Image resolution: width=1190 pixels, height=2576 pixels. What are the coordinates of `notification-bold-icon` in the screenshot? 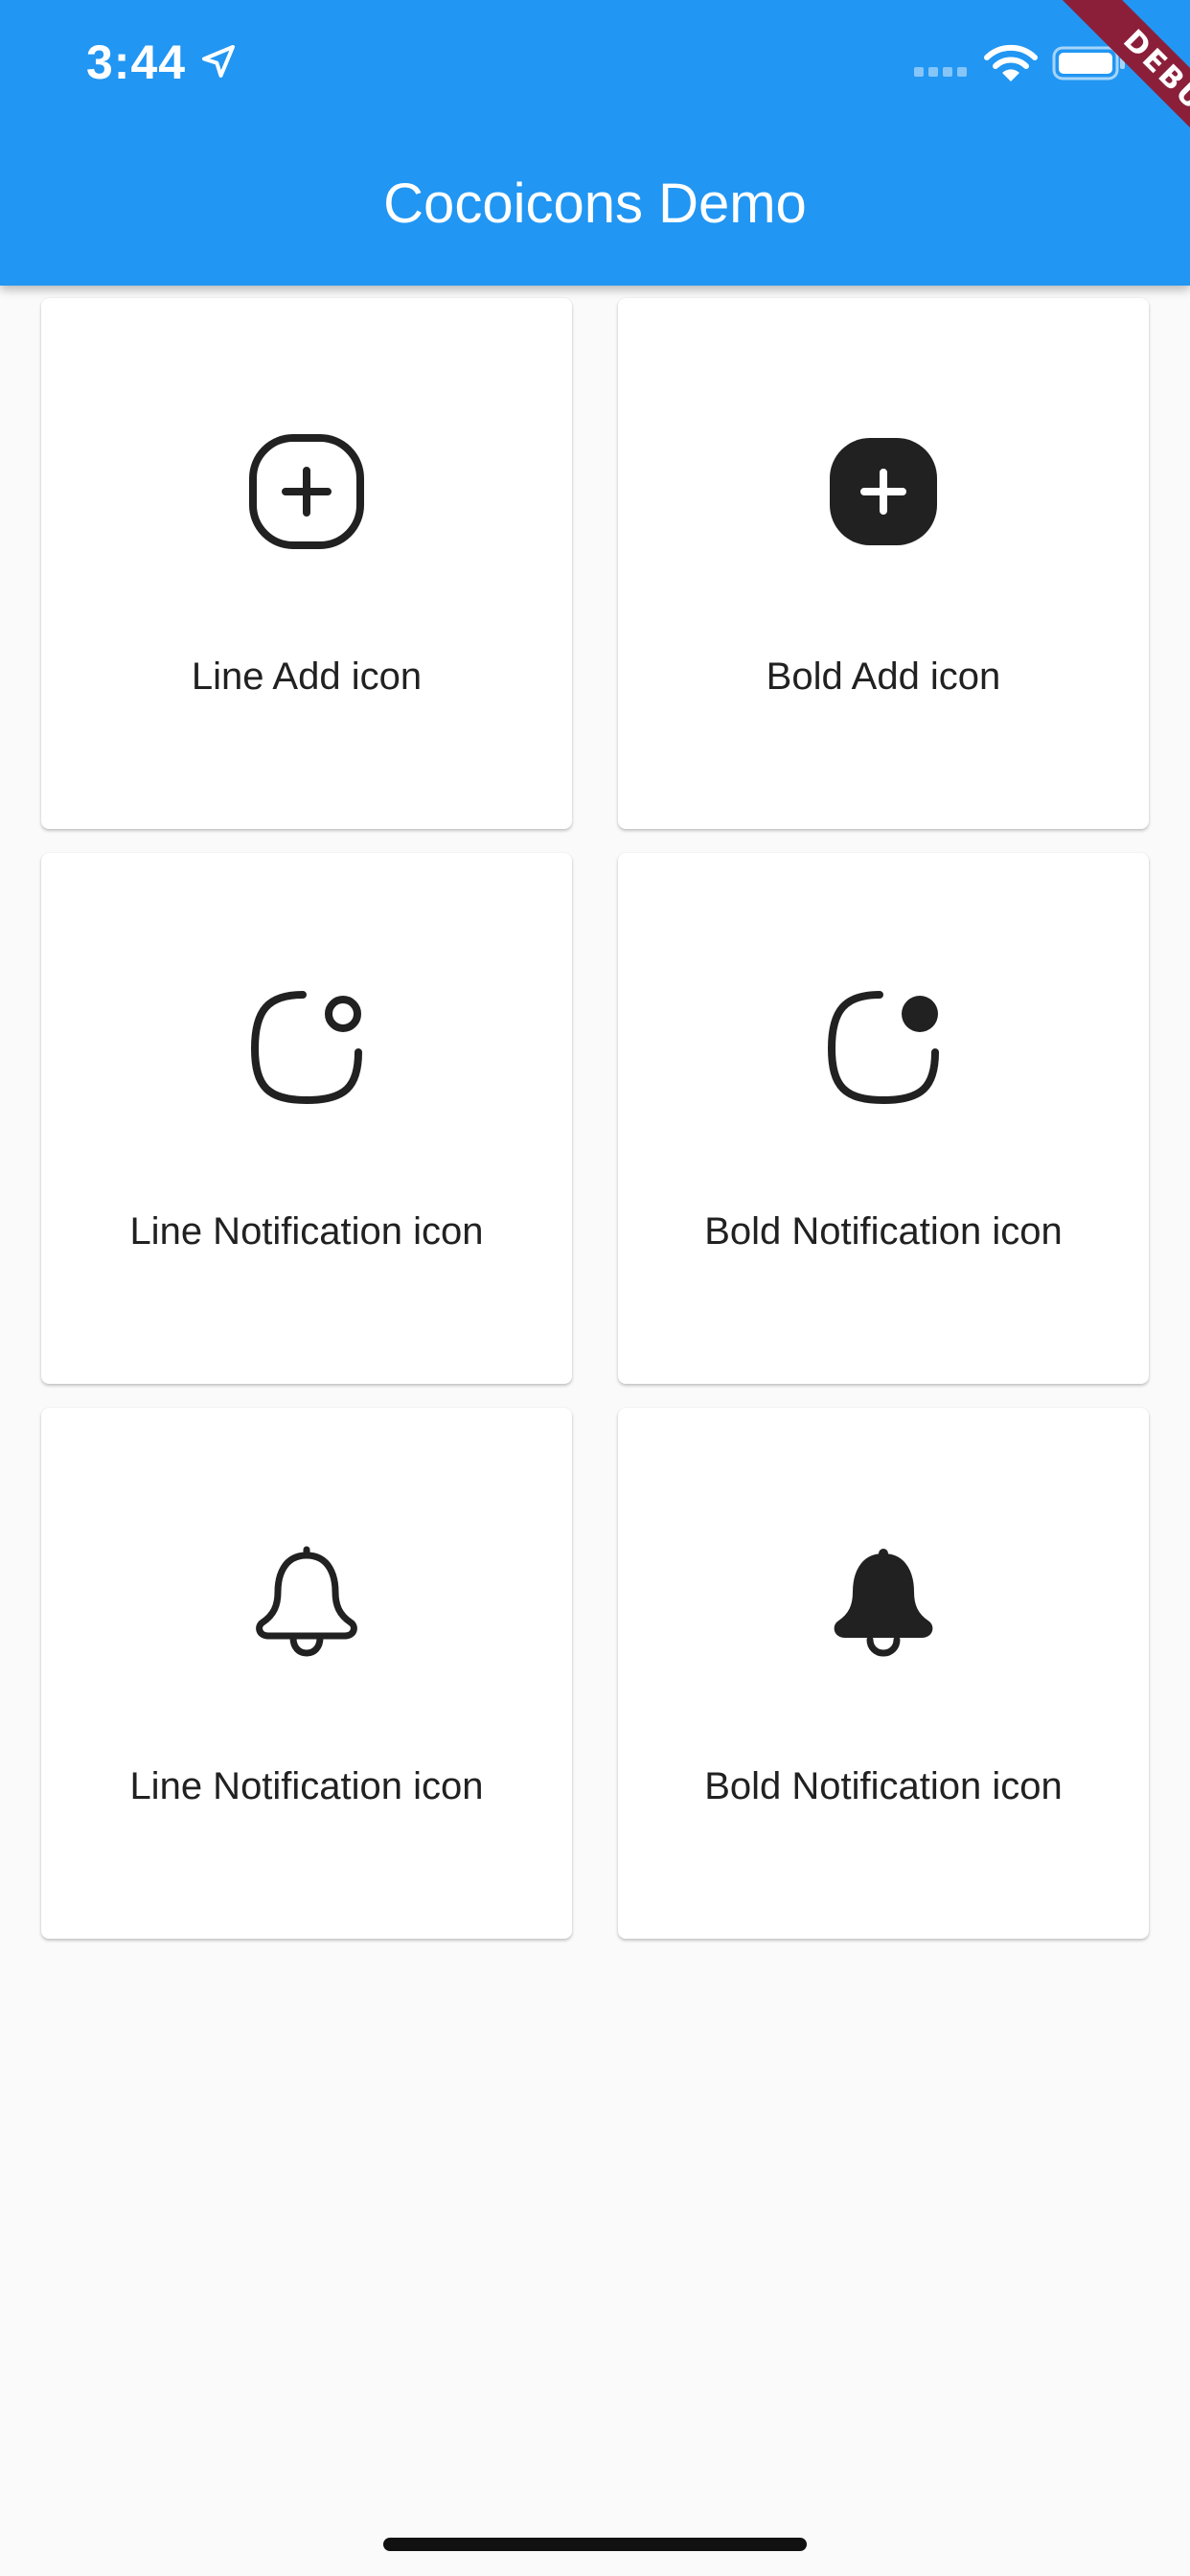 It's located at (883, 1047).